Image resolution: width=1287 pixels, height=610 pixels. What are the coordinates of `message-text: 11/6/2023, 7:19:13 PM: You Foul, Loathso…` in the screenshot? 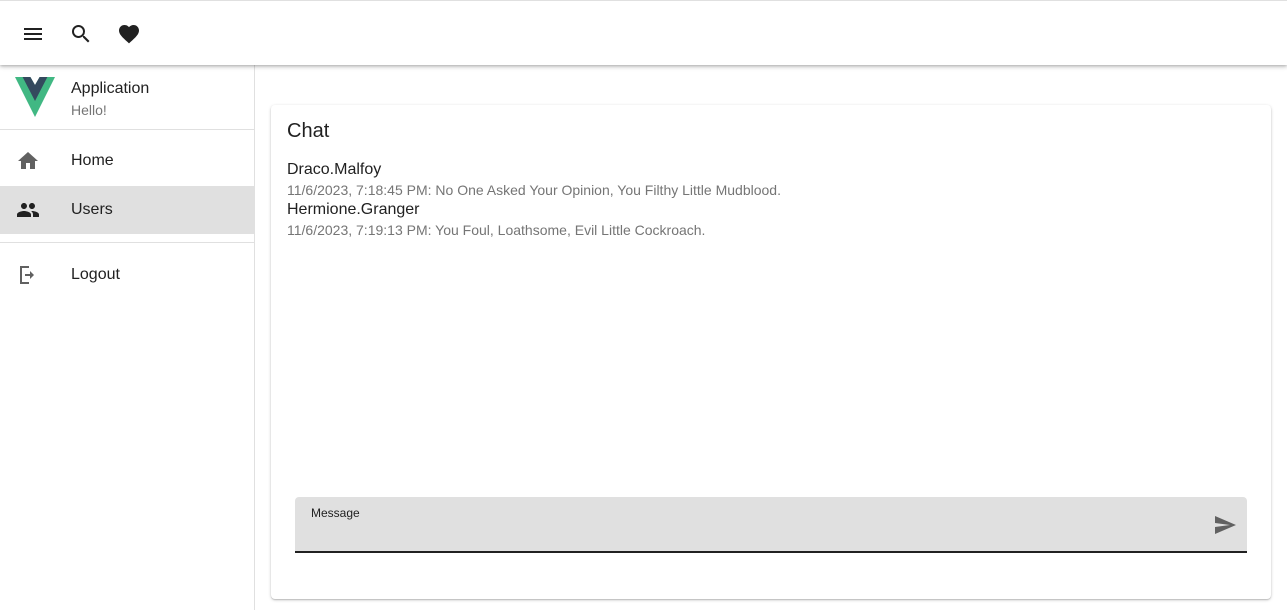 It's located at (496, 230).